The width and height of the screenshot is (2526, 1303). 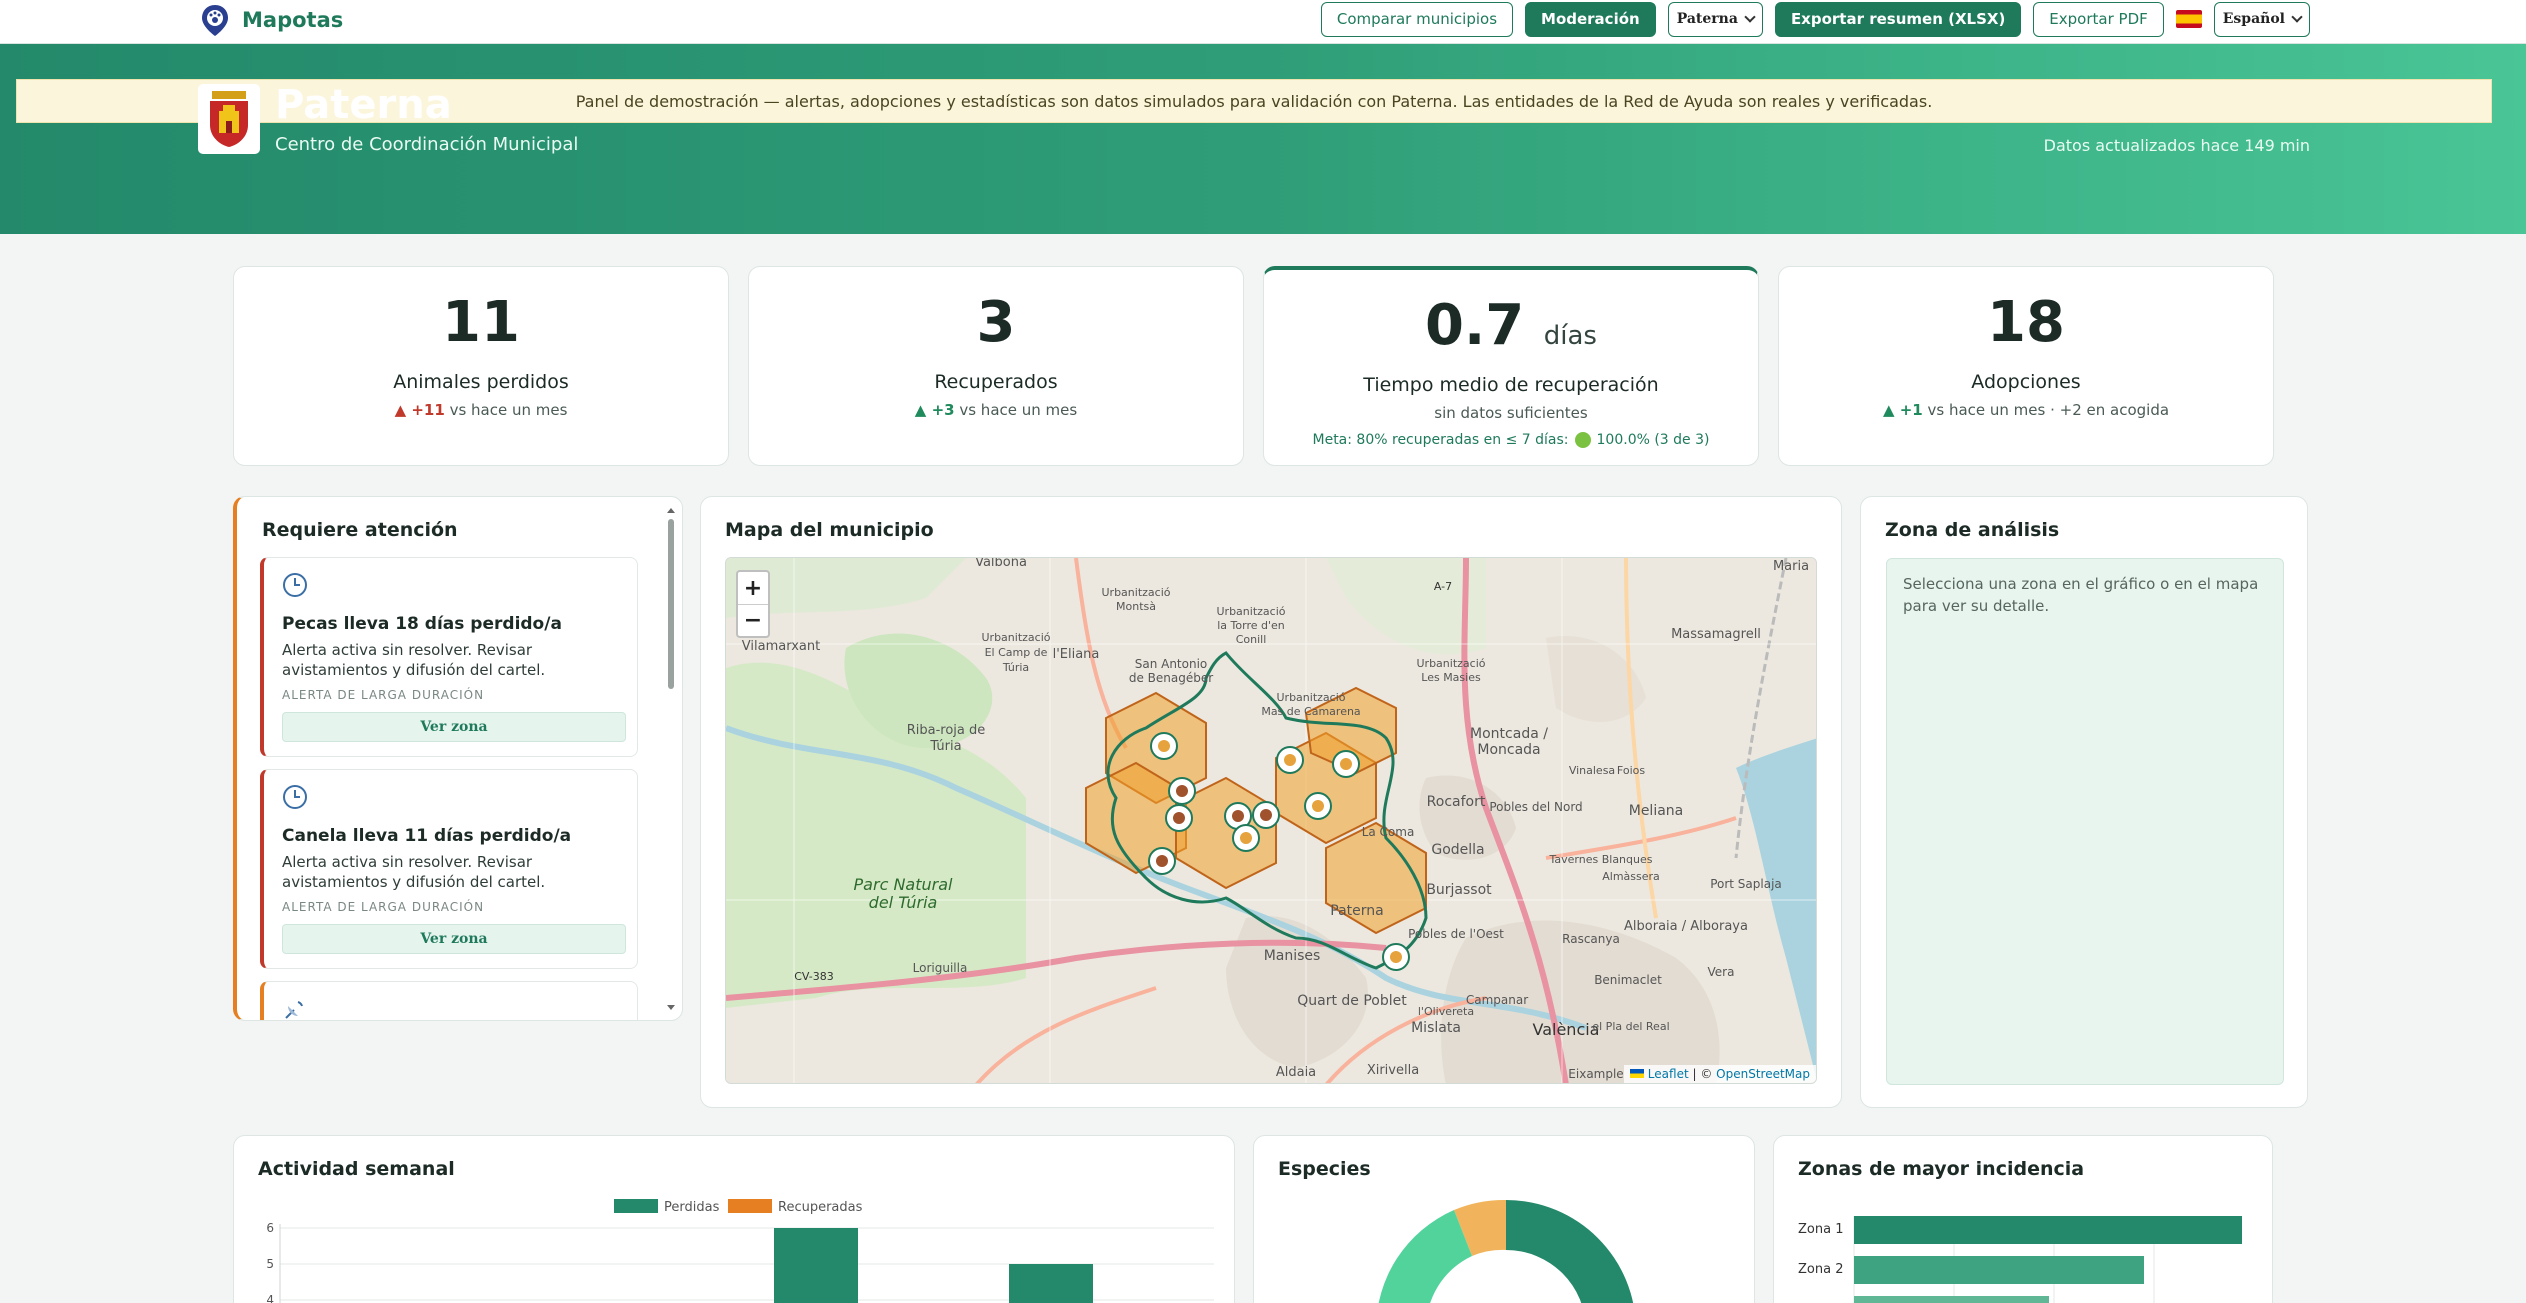 I want to click on y-tick: 5, so click(x=270, y=1264).